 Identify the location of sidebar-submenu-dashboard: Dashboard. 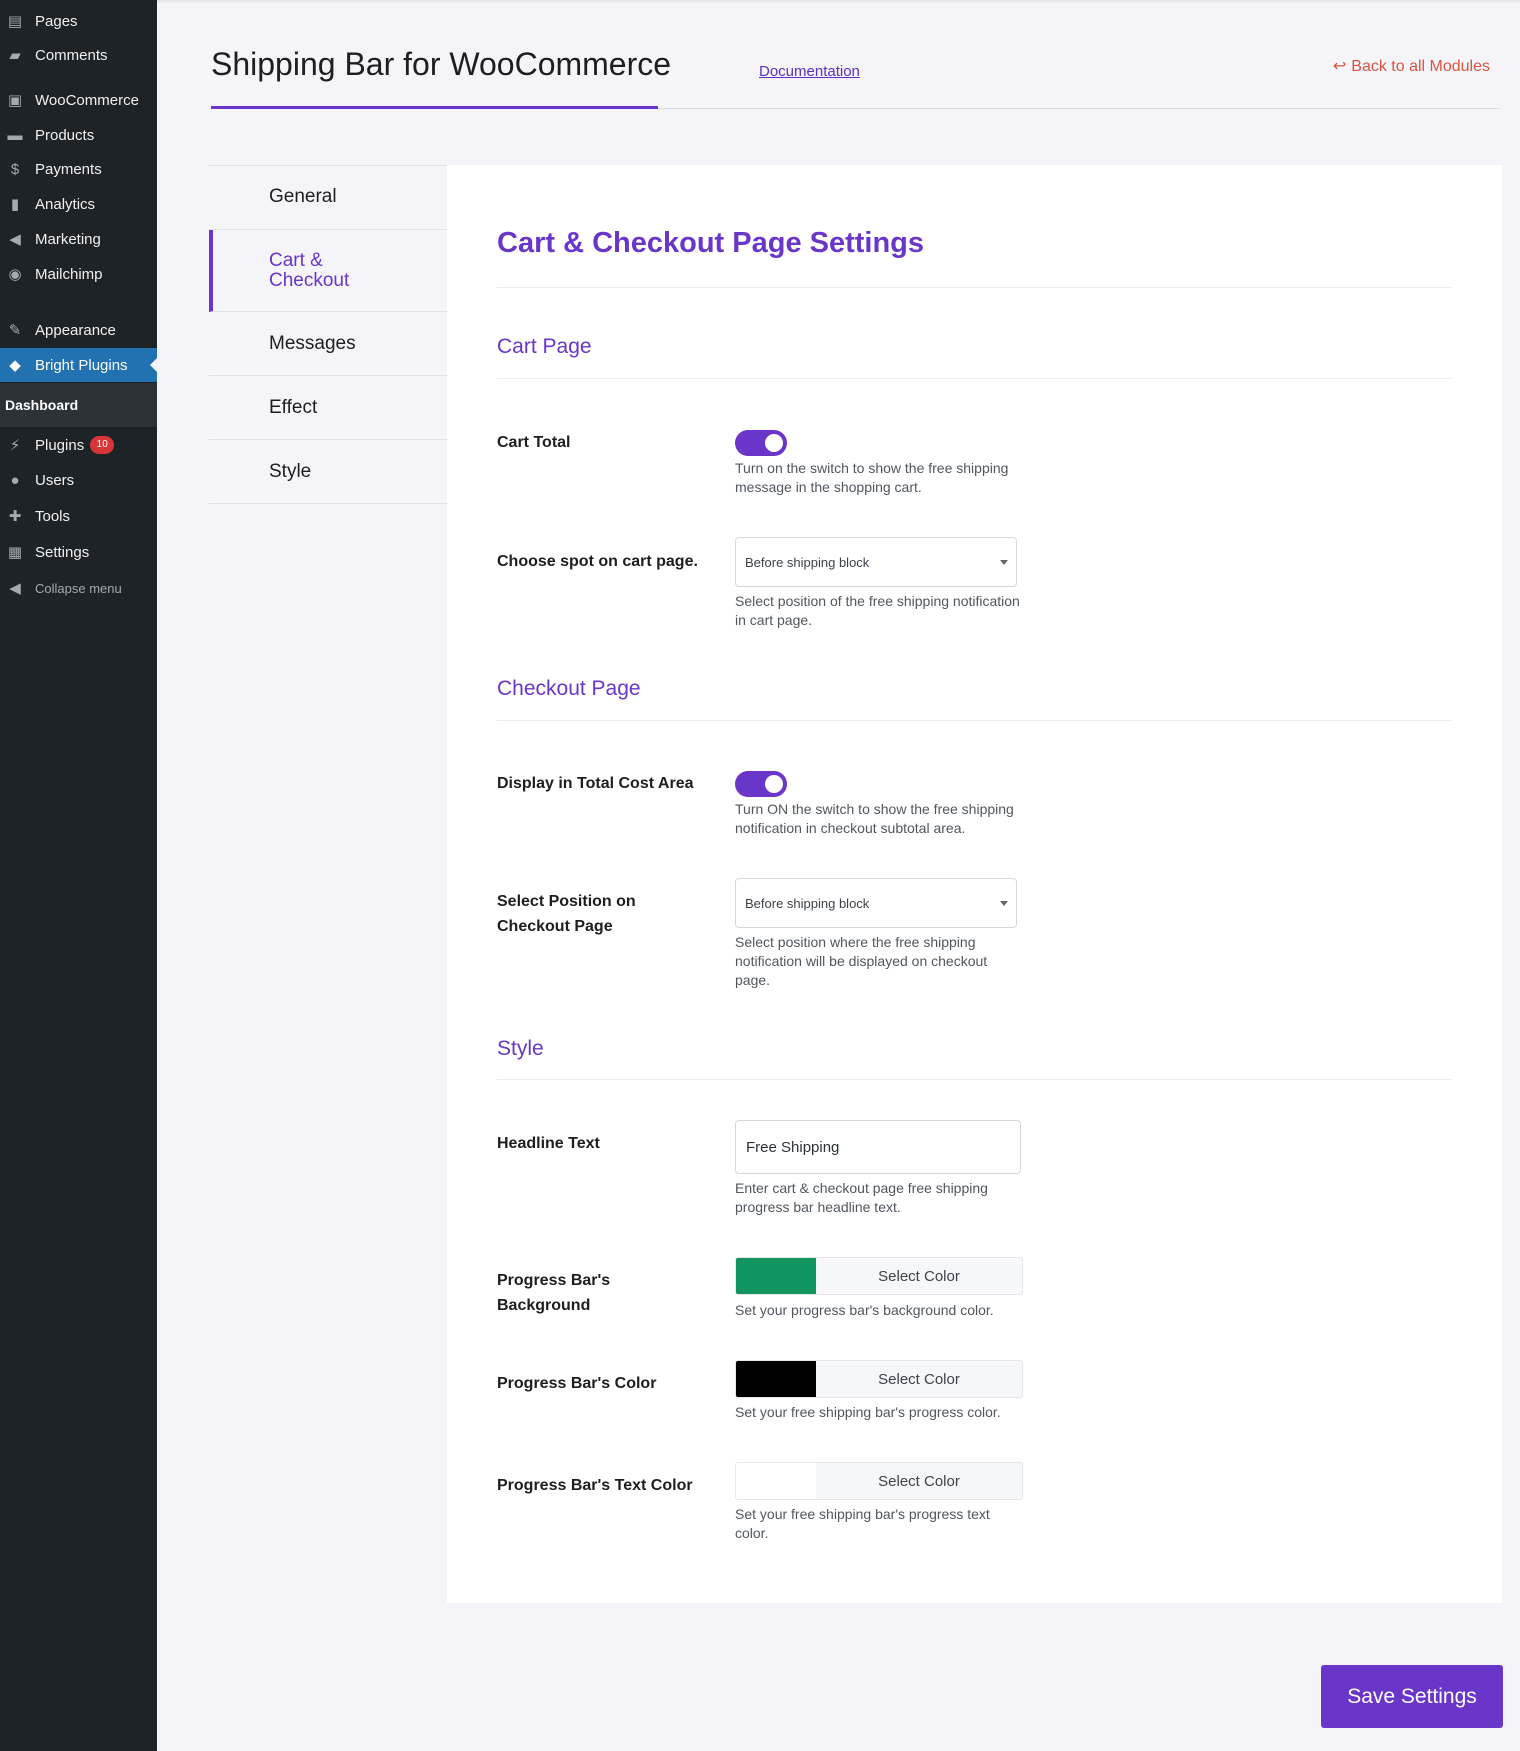
(78, 405).